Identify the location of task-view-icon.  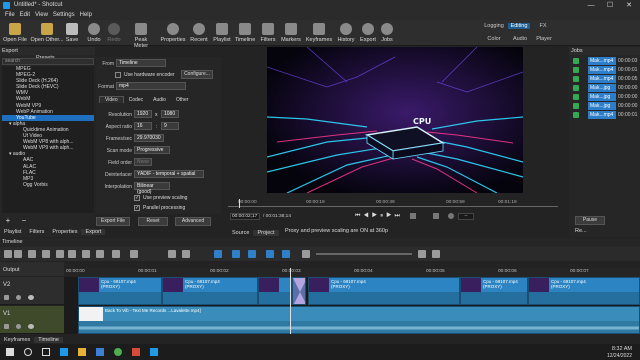
(46, 352).